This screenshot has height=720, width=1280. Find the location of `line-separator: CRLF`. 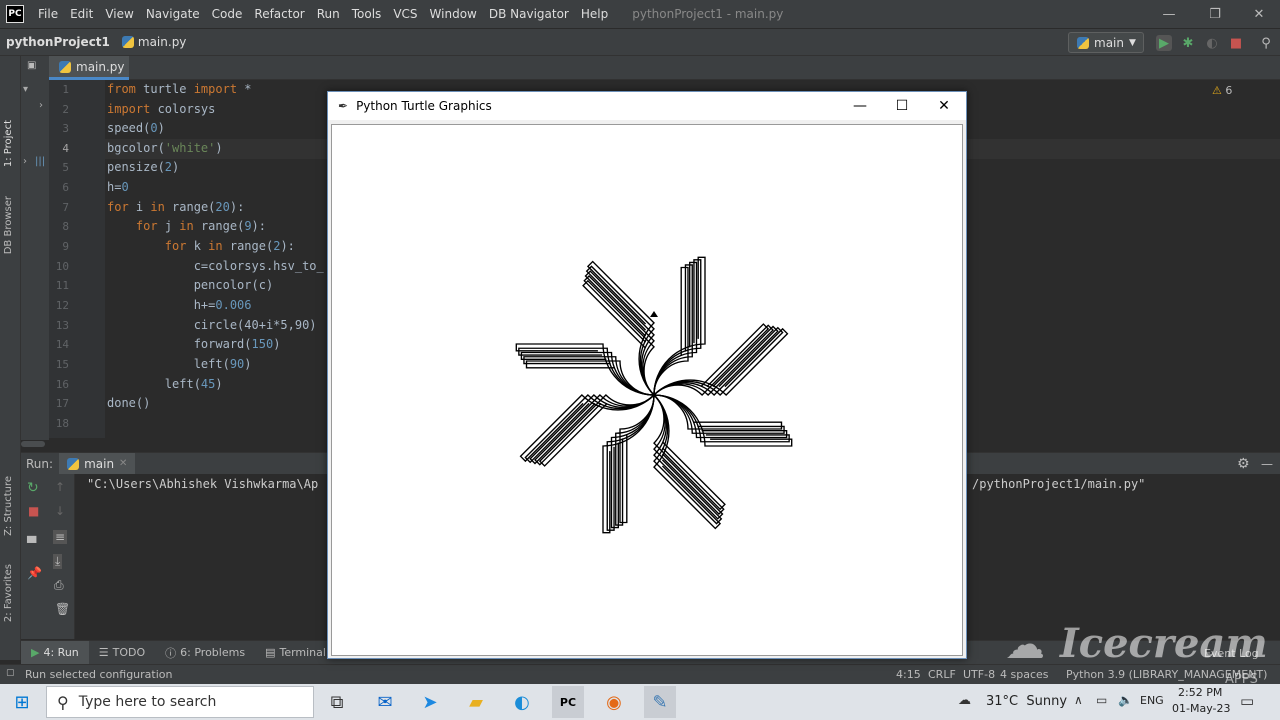

line-separator: CRLF is located at coordinates (942, 674).